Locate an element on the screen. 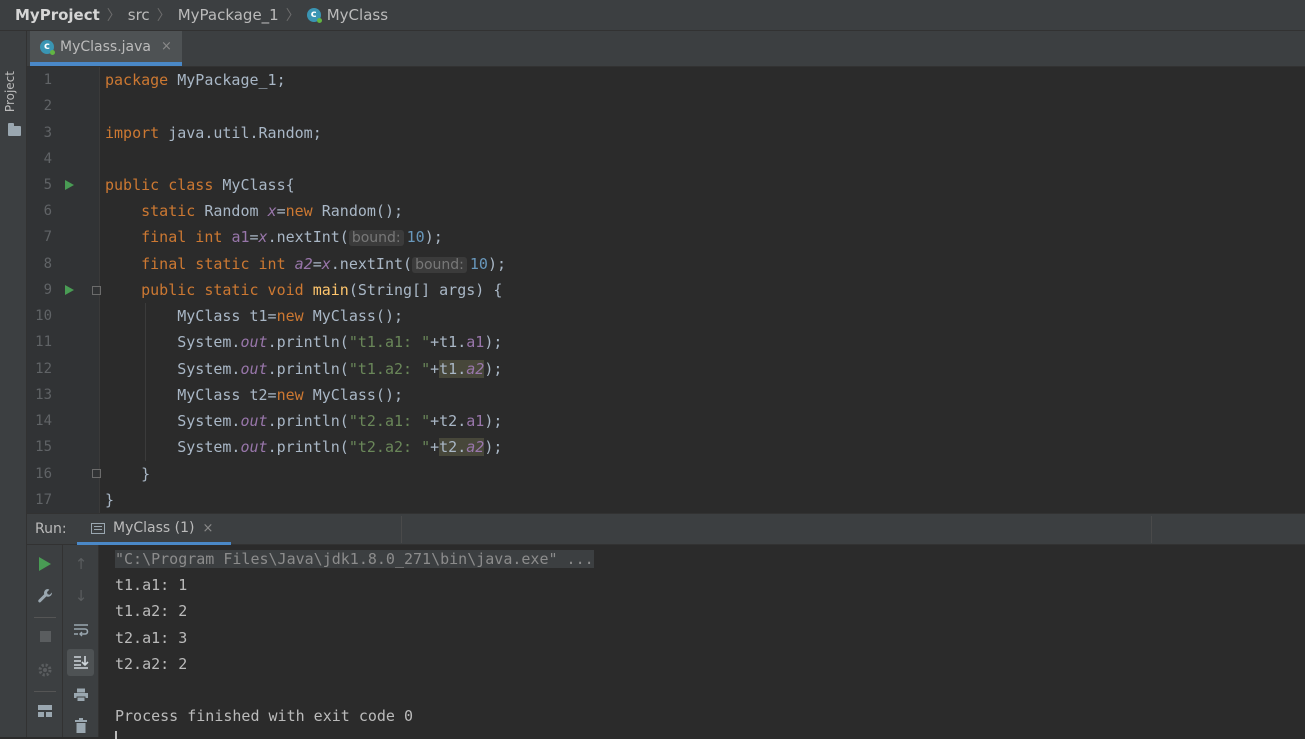  run-class-icon is located at coordinates (69, 185).